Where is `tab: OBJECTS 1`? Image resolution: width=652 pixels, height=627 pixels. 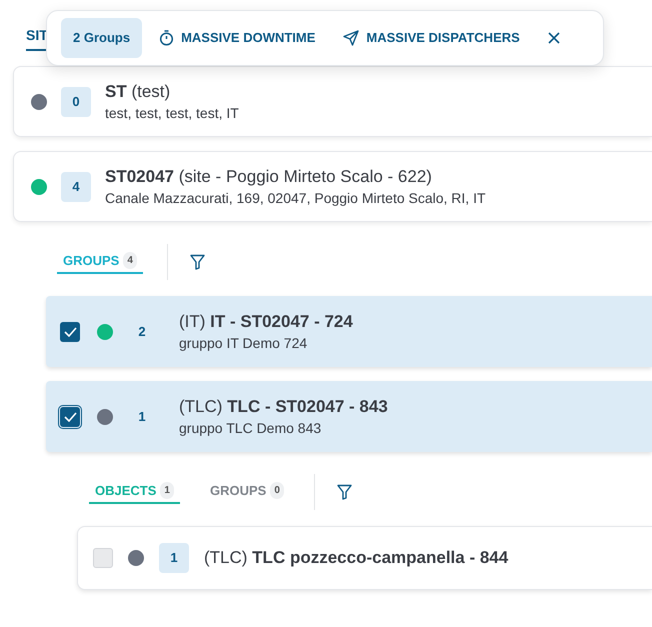 tab: OBJECTS 1 is located at coordinates (134, 492).